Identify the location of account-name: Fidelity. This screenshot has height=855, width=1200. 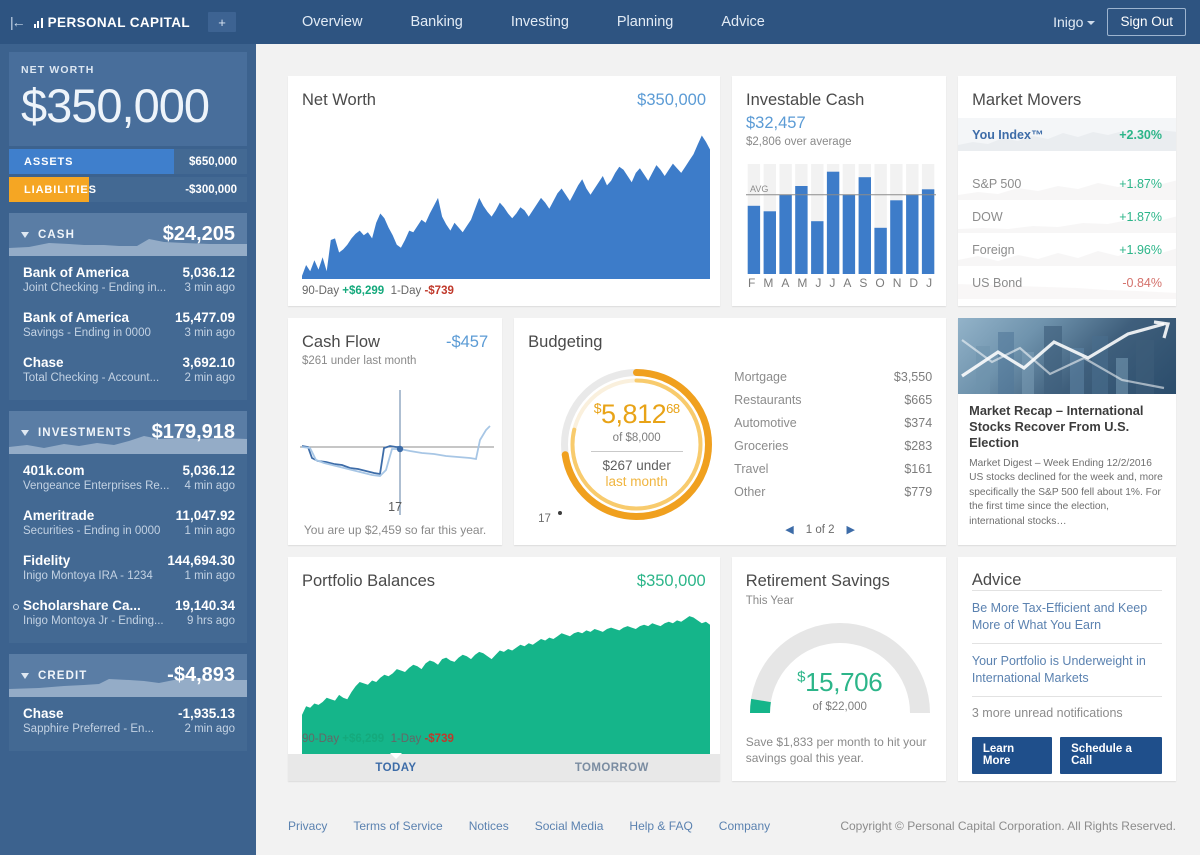
(47, 561).